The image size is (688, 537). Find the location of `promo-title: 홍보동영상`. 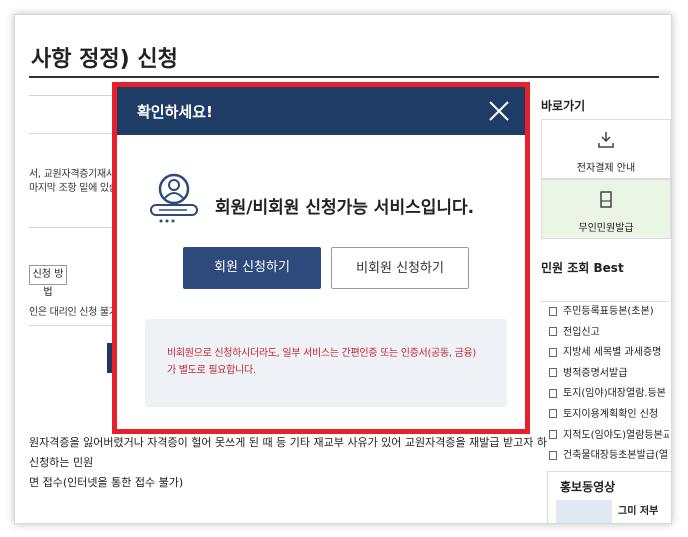

promo-title: 홍보동영상 is located at coordinates (588, 487).